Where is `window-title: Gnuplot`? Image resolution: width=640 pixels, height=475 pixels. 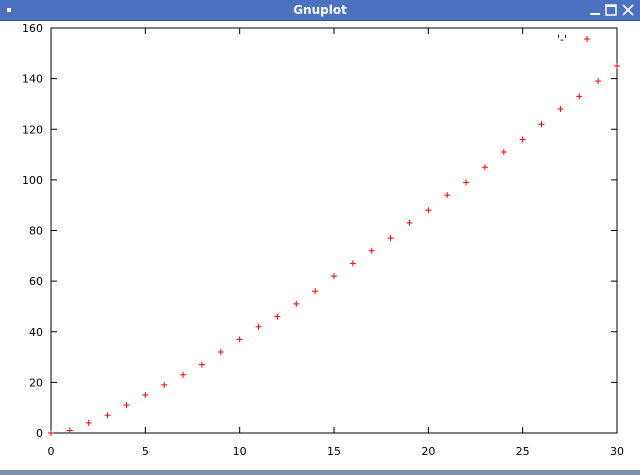 window-title: Gnuplot is located at coordinates (320, 10).